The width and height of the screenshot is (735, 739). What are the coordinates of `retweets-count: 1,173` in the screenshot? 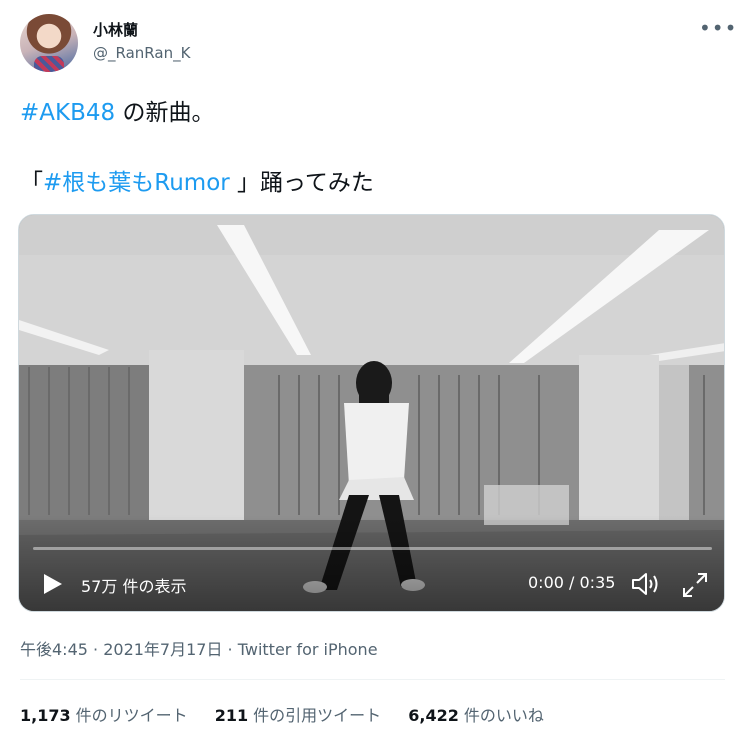 It's located at (45, 715).